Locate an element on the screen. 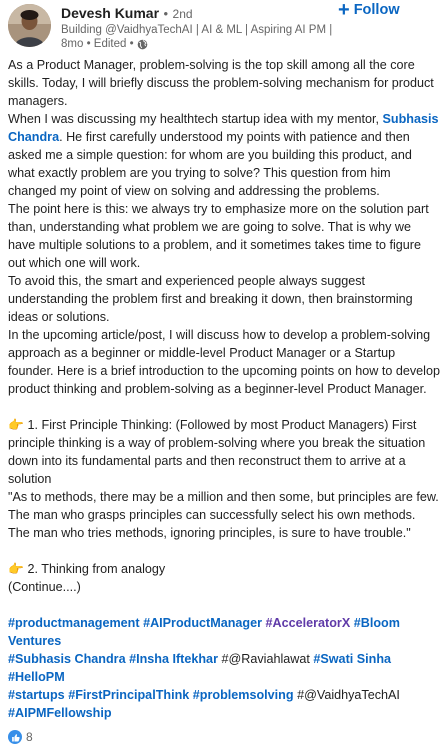  like-icon is located at coordinates (15, 737).